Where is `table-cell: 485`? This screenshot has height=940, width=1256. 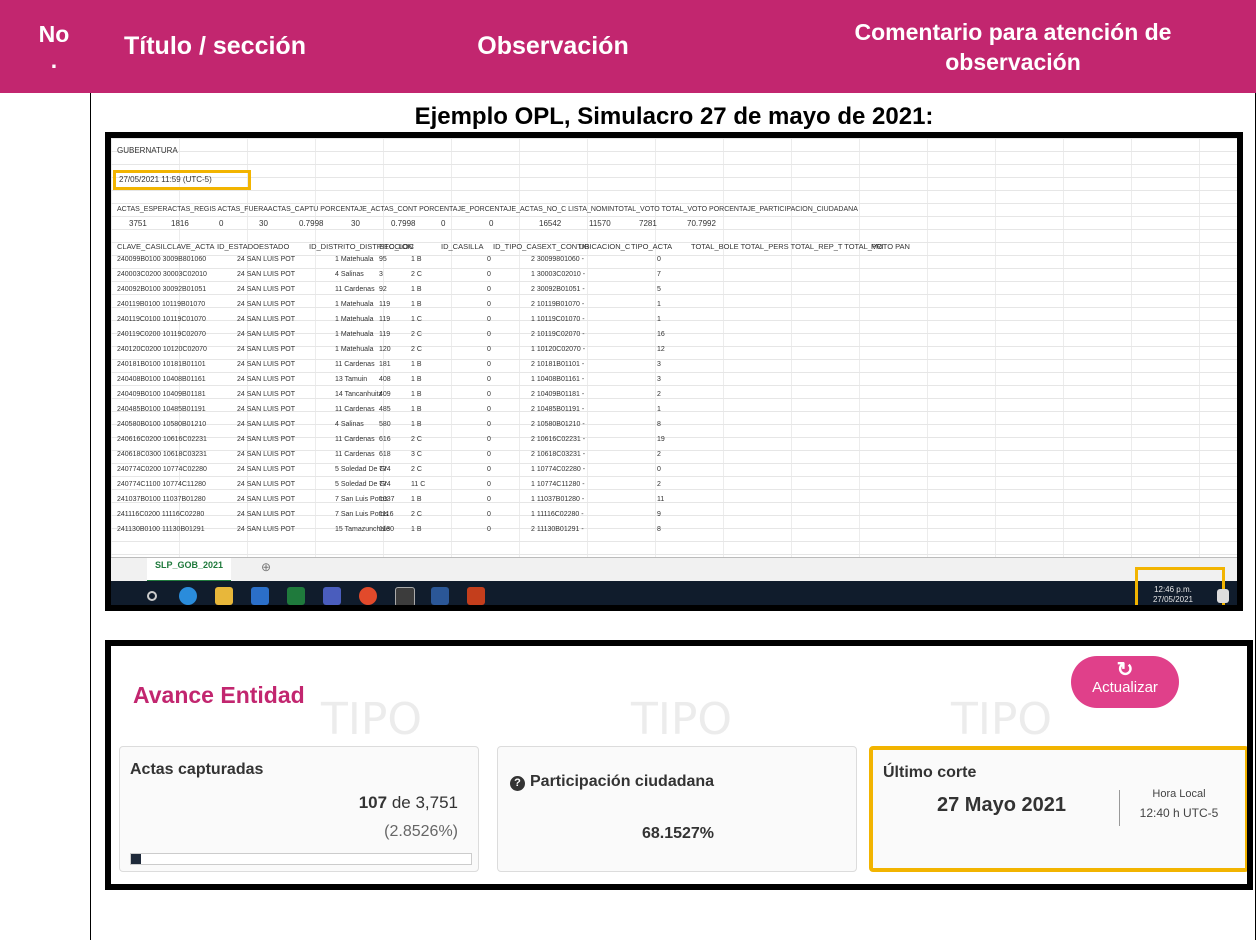
table-cell: 485 is located at coordinates (385, 409).